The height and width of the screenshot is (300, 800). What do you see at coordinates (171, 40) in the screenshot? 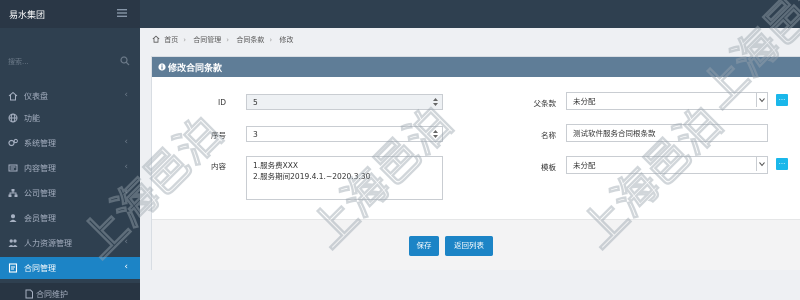
I see `breadcrumb-home: 首页` at bounding box center [171, 40].